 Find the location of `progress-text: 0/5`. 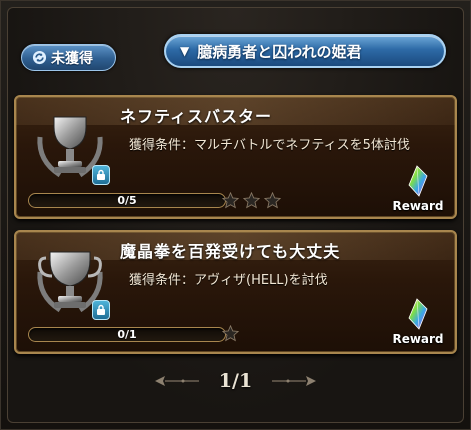

progress-text: 0/5 is located at coordinates (127, 200).